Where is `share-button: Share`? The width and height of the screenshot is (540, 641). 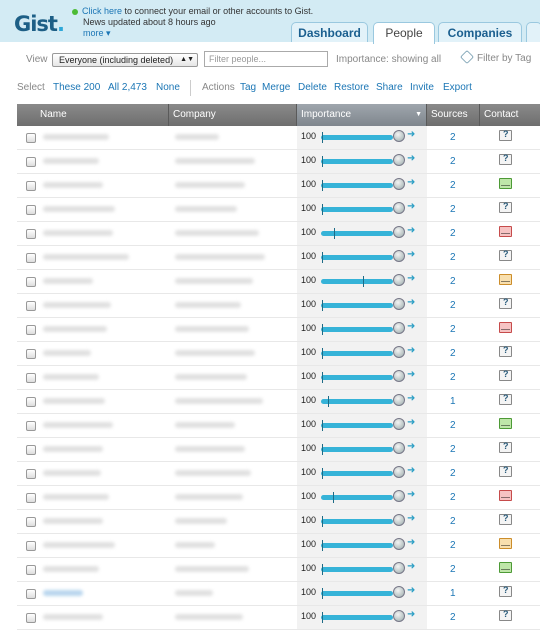 share-button: Share is located at coordinates (389, 87).